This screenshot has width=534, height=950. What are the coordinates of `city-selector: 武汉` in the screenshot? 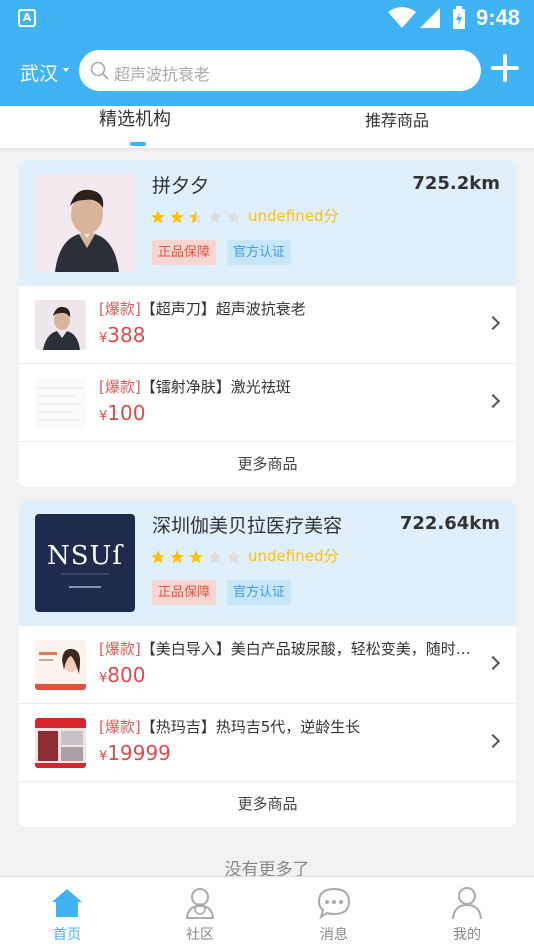 It's located at (39, 72).